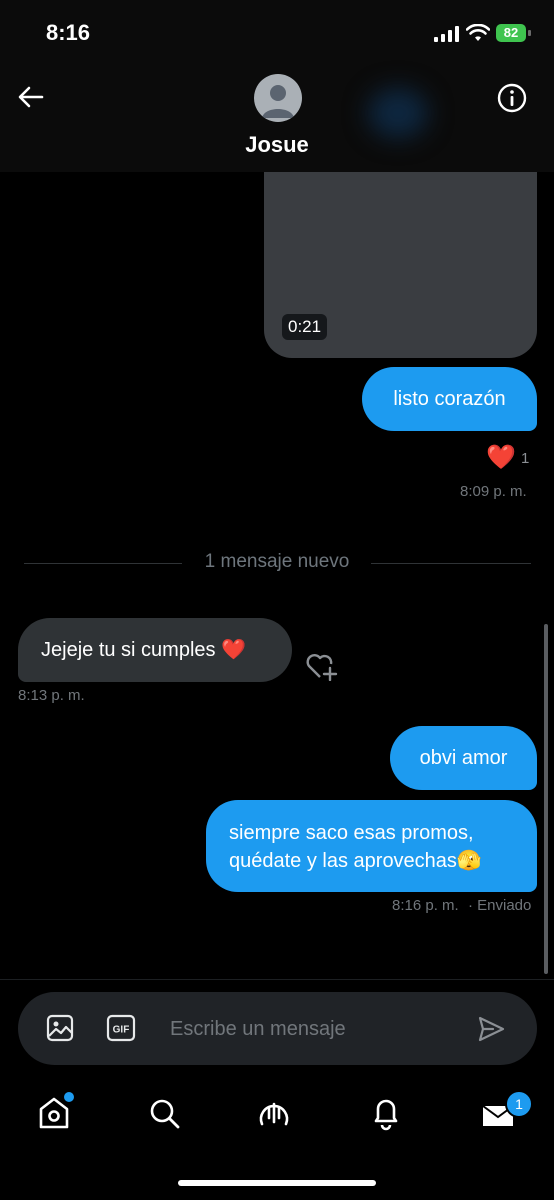 Image resolution: width=554 pixels, height=1200 pixels. What do you see at coordinates (277, 1183) in the screenshot?
I see `home-indicator` at bounding box center [277, 1183].